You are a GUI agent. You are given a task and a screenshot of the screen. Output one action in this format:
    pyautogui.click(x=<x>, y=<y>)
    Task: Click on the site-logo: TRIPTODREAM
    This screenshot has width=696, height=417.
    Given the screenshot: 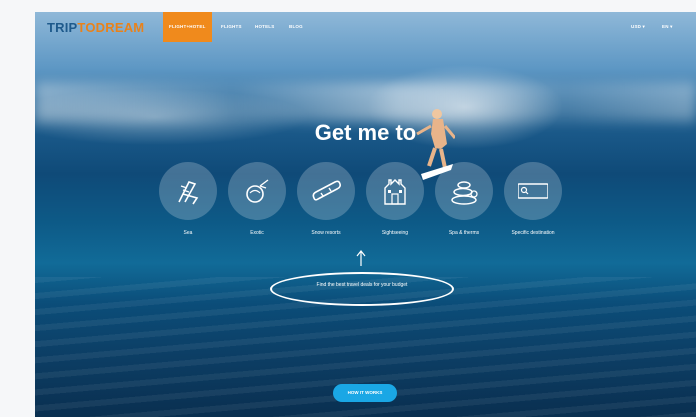 What is the action you would take?
    pyautogui.click(x=95, y=27)
    